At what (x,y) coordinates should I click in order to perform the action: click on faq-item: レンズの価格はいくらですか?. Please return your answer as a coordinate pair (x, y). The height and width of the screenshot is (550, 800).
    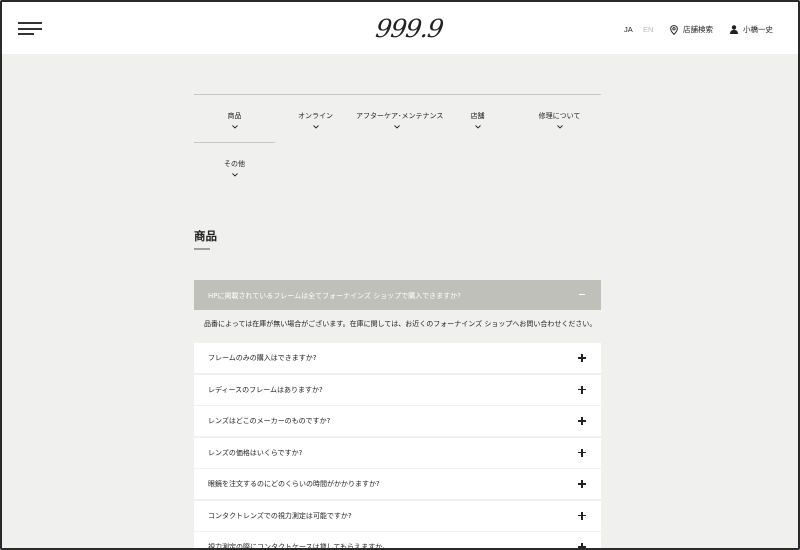
    Looking at the image, I should click on (397, 452).